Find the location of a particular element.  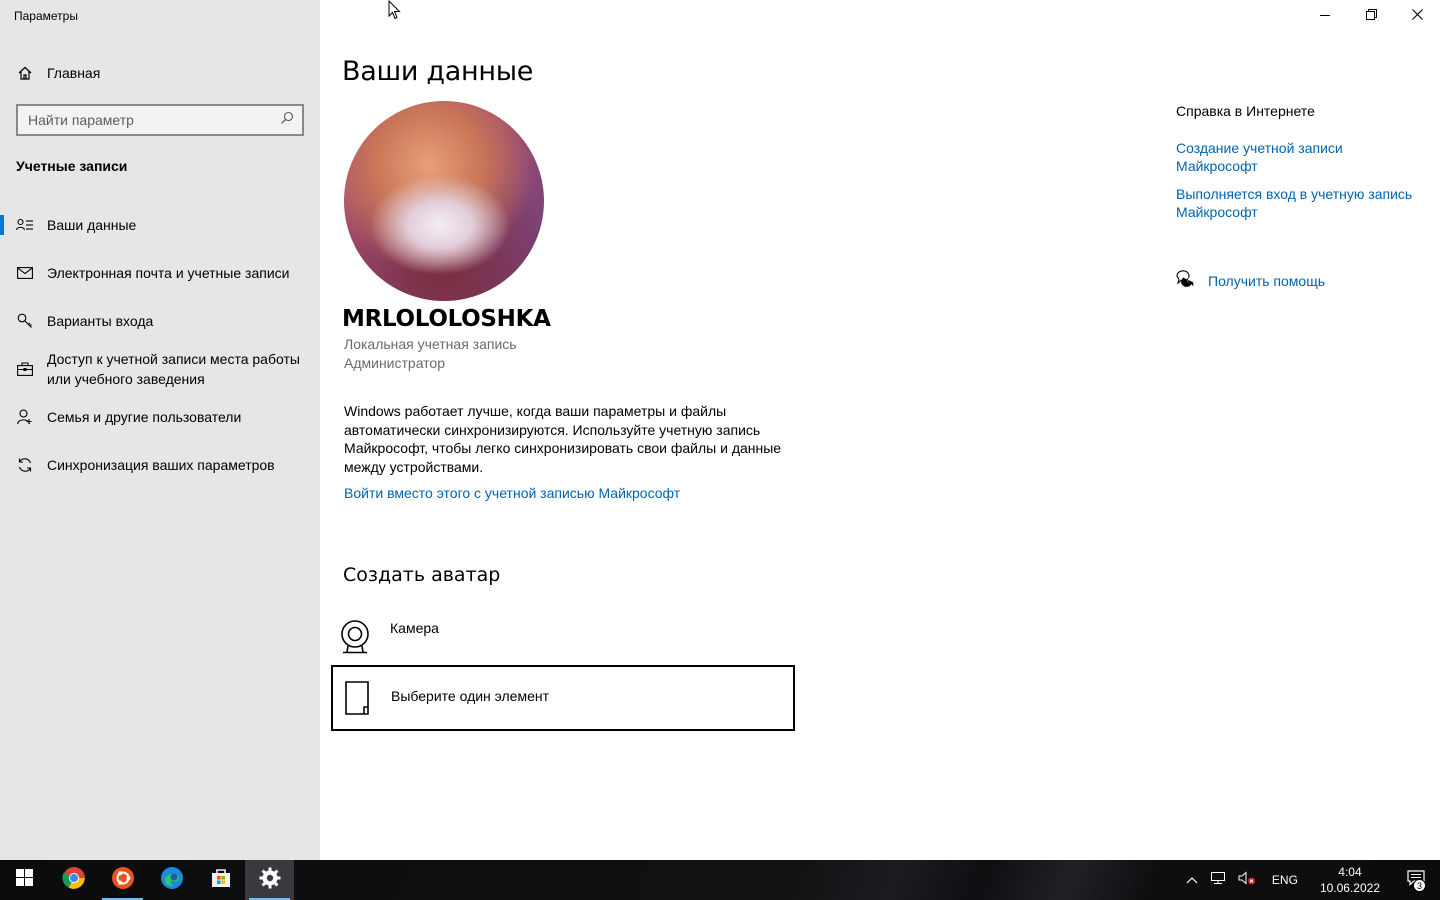

chrome-icon is located at coordinates (73, 880).